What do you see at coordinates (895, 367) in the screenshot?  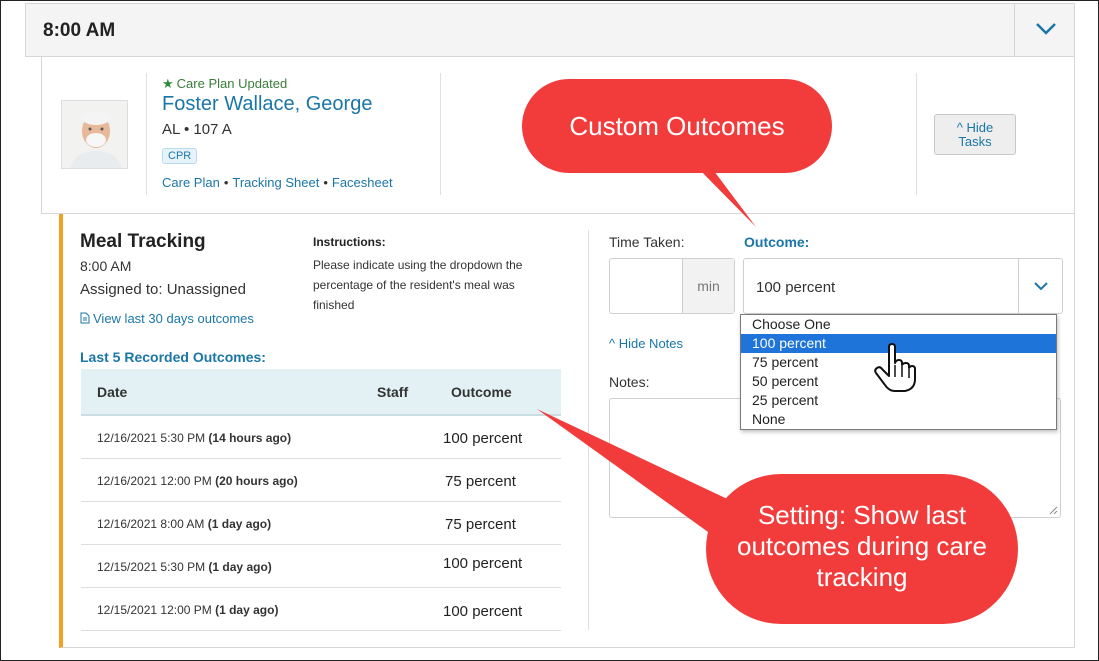 I see `hand-pointer-icon` at bounding box center [895, 367].